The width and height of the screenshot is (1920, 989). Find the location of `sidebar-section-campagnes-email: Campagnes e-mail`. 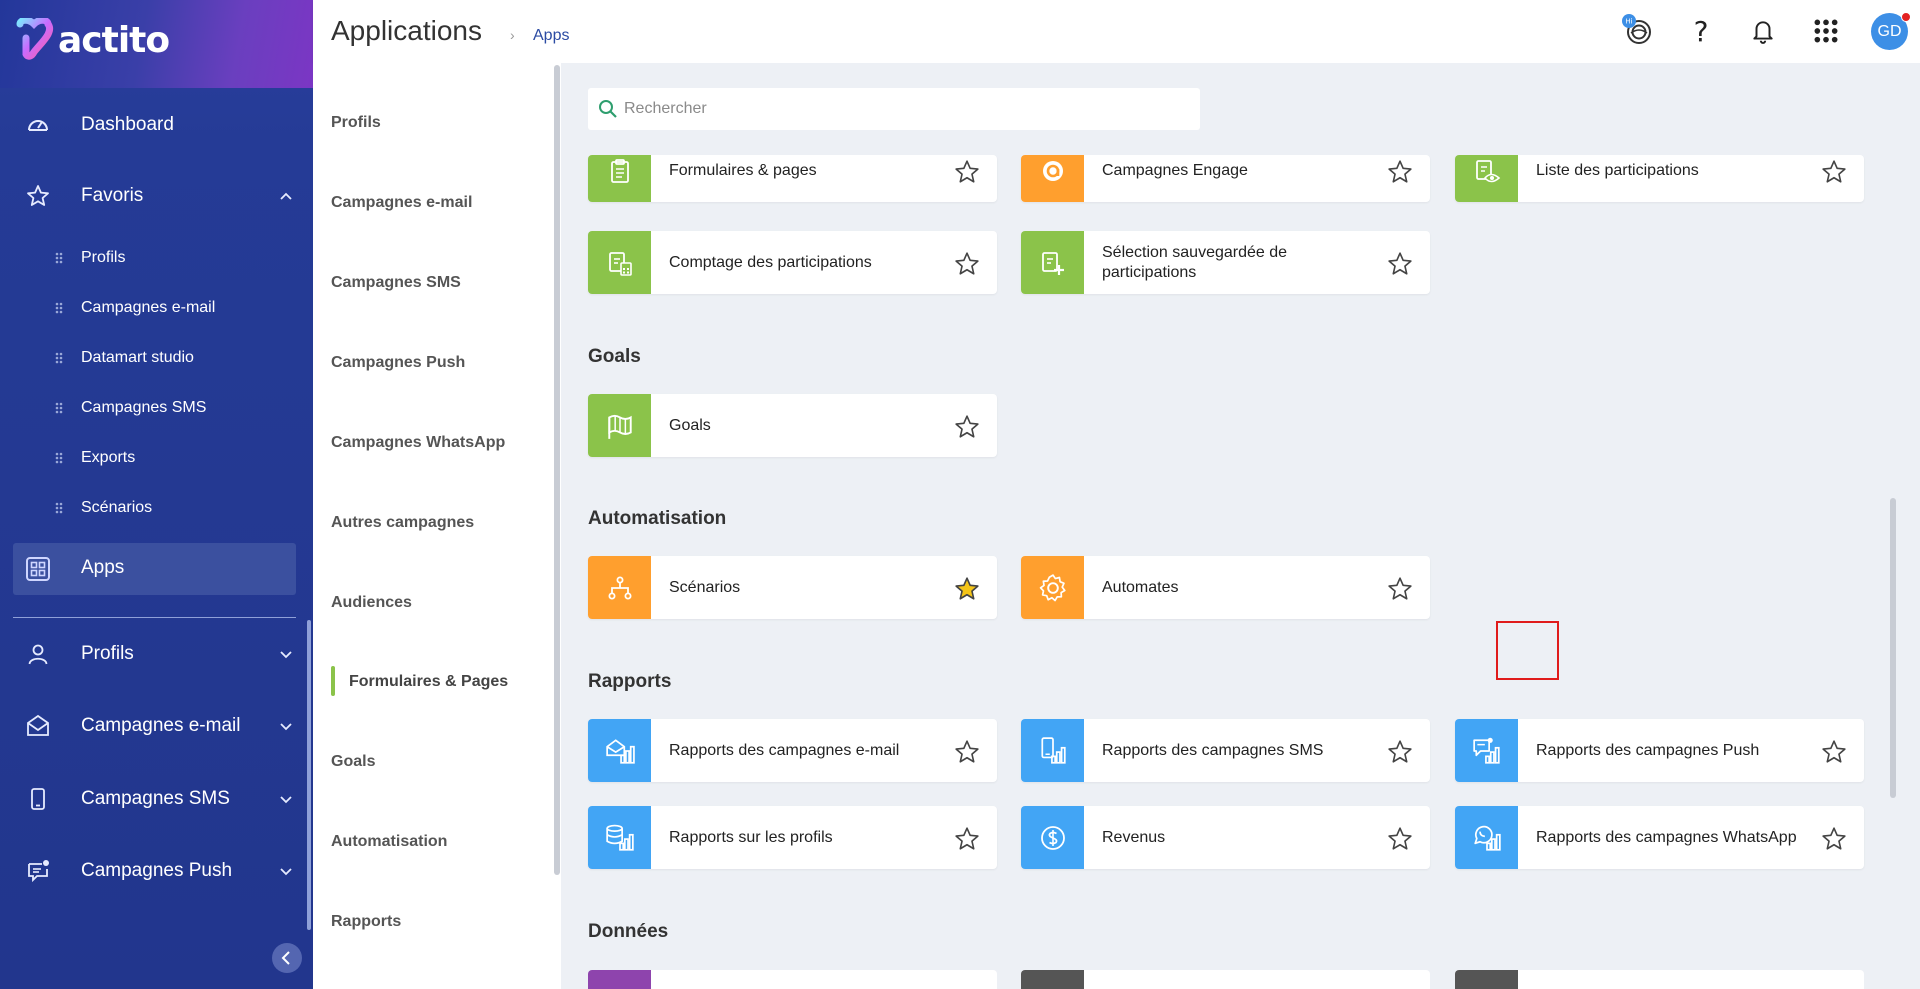

sidebar-section-campagnes-email: Campagnes e-mail is located at coordinates (156, 726).